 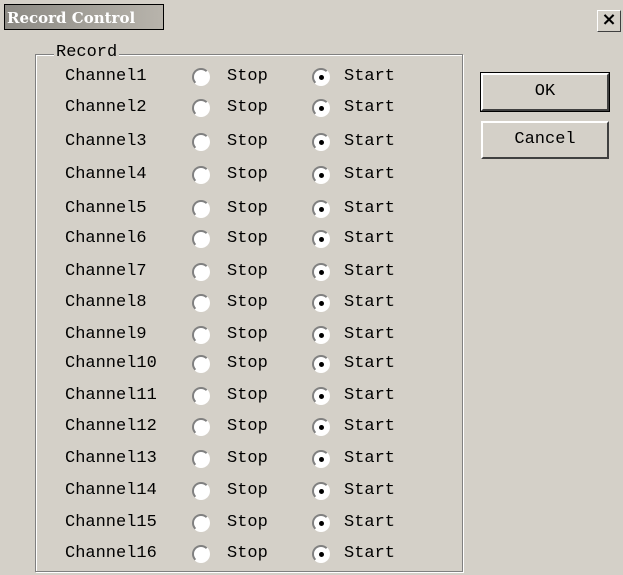 I want to click on channel-label: Channel13, so click(x=111, y=458).